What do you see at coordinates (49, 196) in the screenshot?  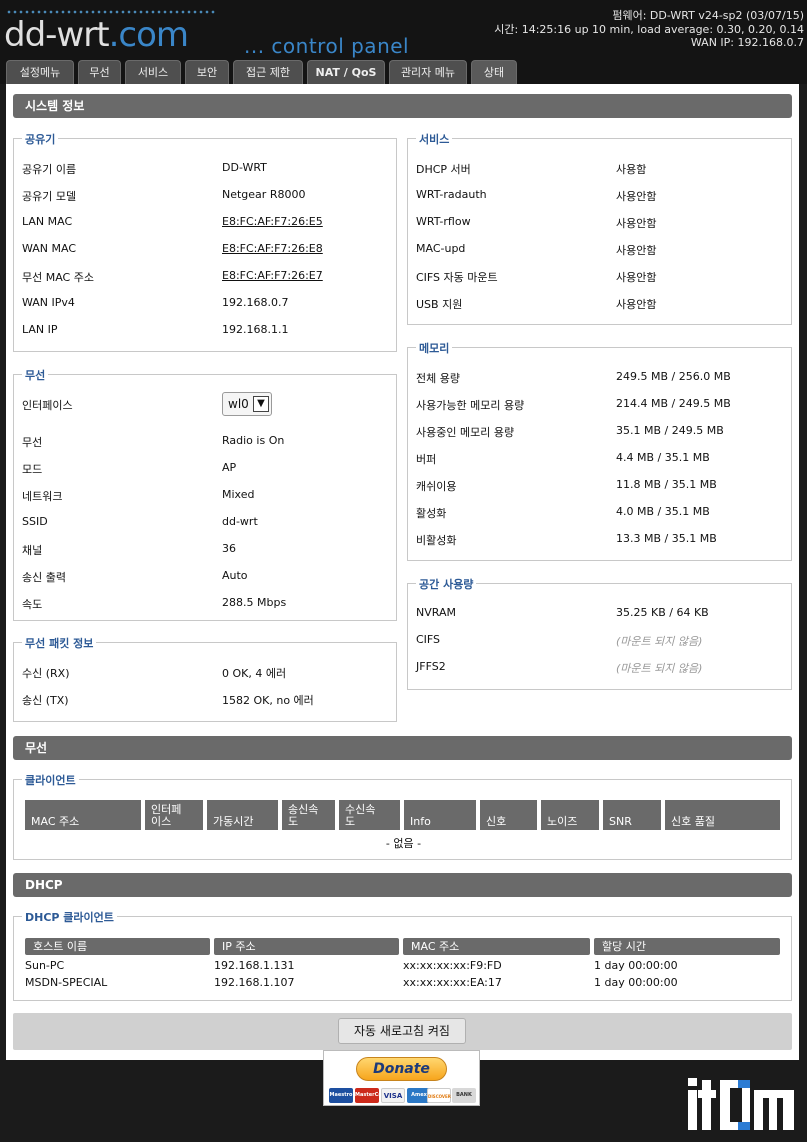 I see `router-key: 공유기 모델` at bounding box center [49, 196].